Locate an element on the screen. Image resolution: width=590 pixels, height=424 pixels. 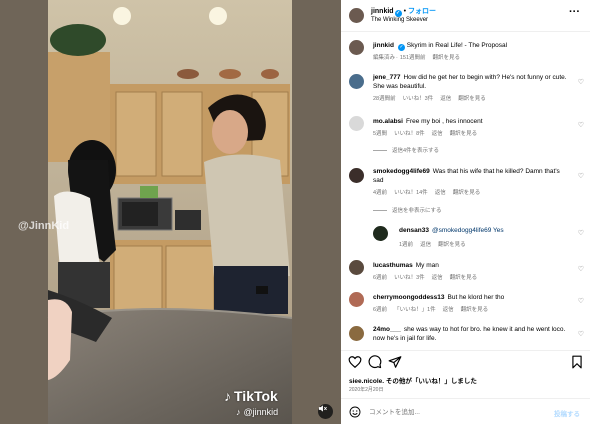
likes-text: その他が「いいね！」しました is located at coordinates (431, 381).